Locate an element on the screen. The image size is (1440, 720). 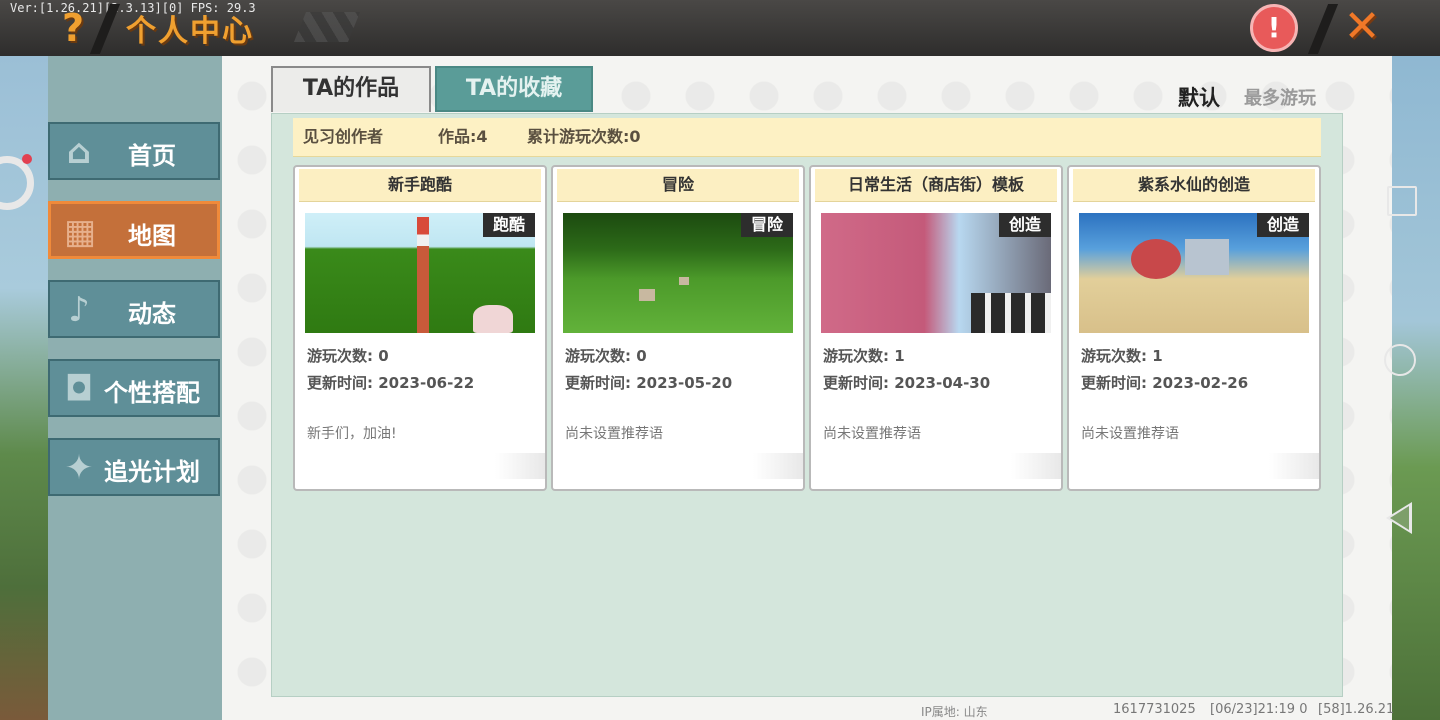
works-count: 作品:4 is located at coordinates (463, 136).